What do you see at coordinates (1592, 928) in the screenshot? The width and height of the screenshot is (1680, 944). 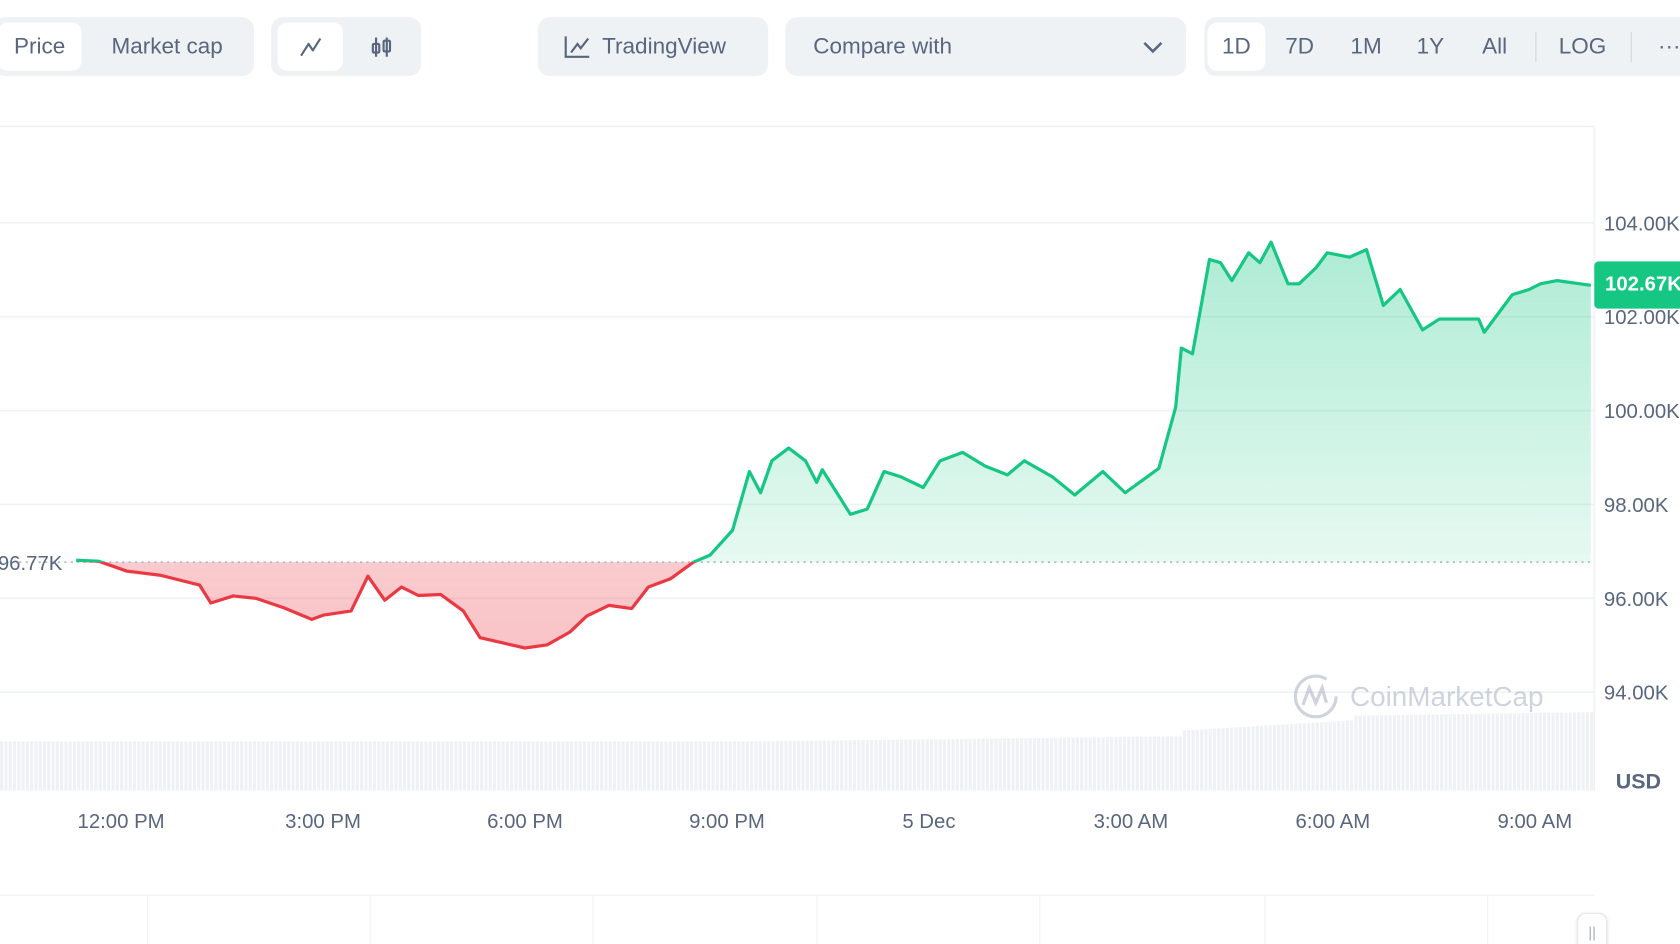 I see `navigator-handle: ||` at bounding box center [1592, 928].